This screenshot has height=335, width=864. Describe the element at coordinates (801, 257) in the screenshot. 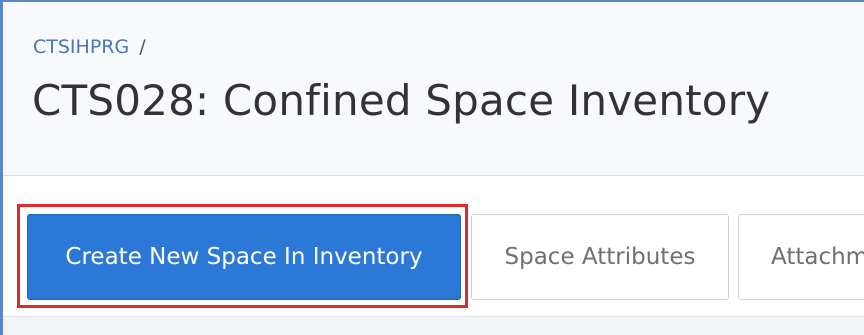

I see `attachments-button: Attachm` at that location.